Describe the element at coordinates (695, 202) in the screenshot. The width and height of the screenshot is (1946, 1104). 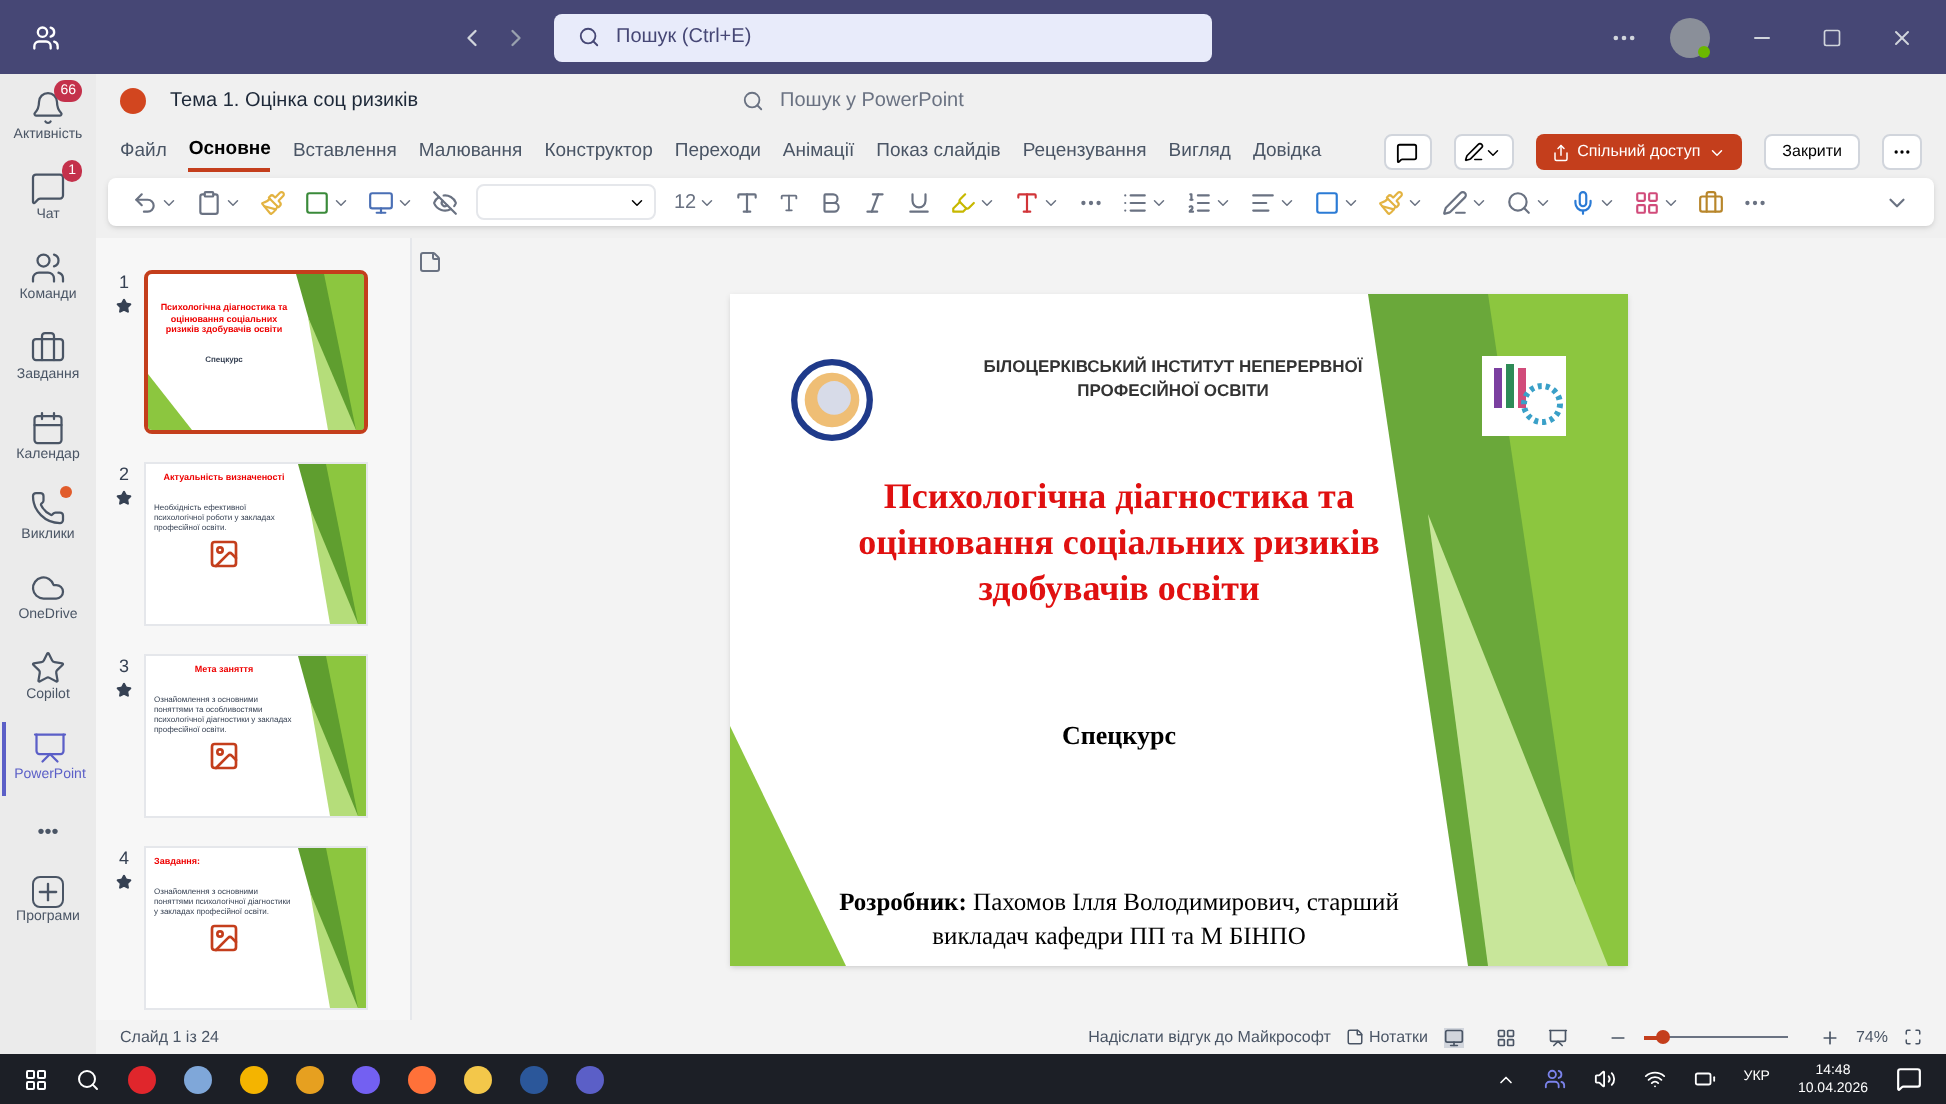
I see `font-size-field: 12` at that location.